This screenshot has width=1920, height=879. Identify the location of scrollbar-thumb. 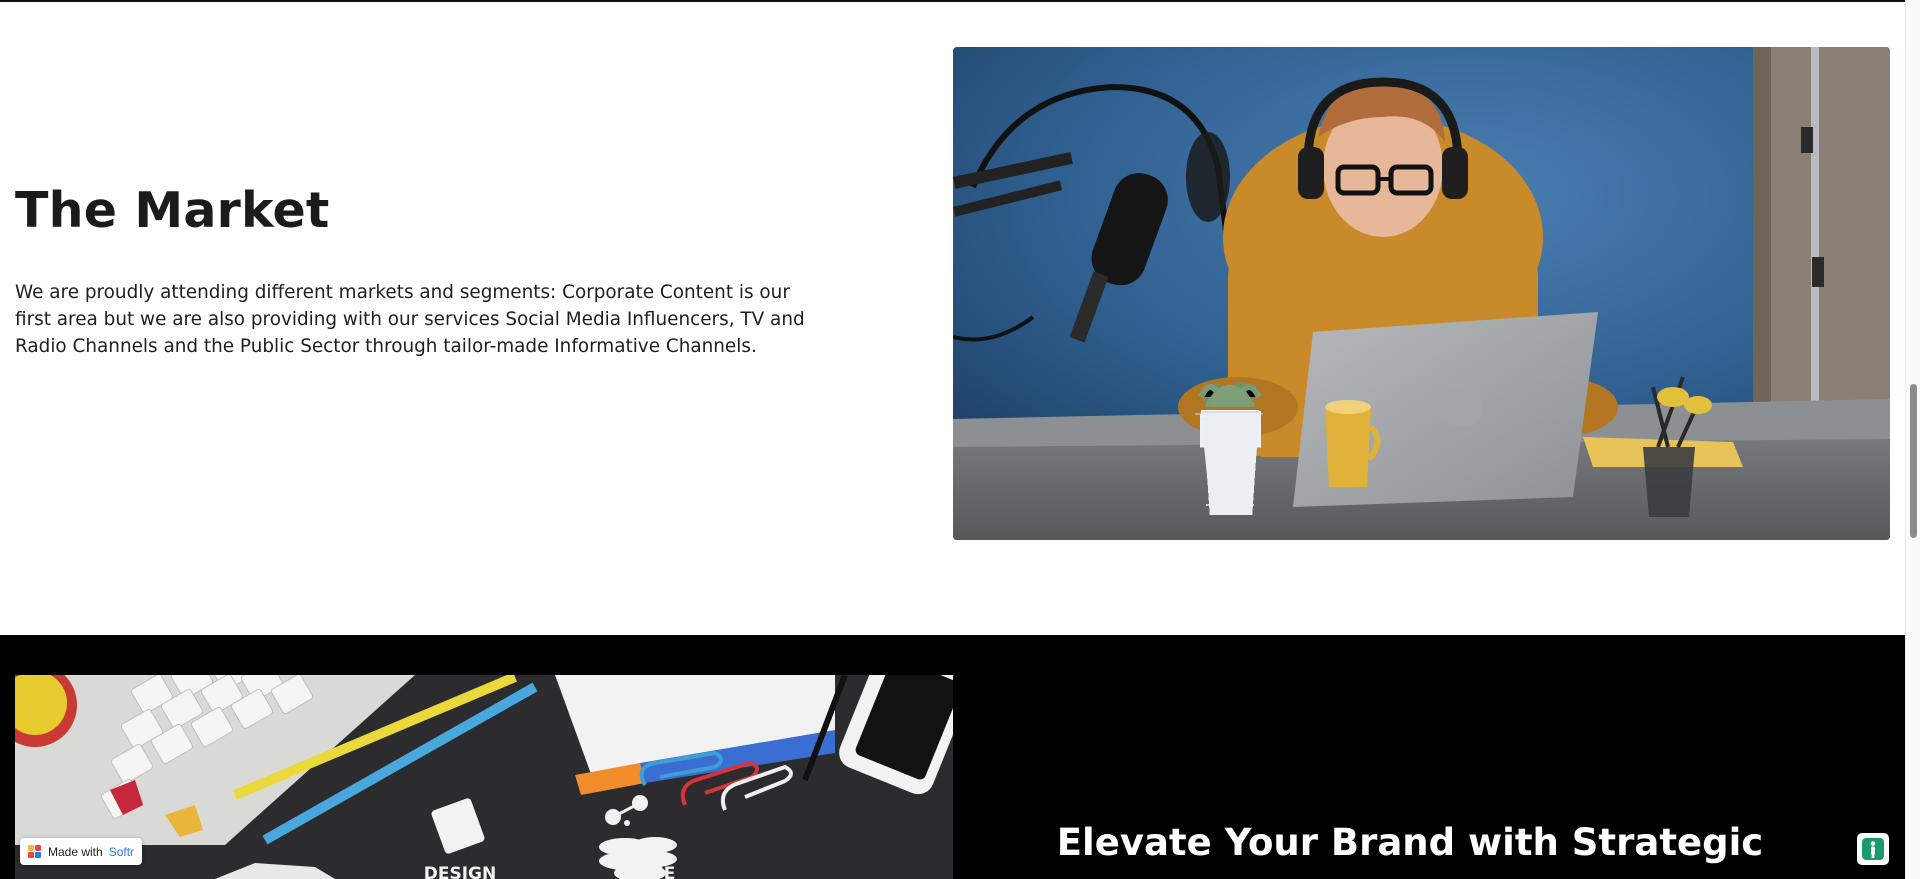
(1913, 461).